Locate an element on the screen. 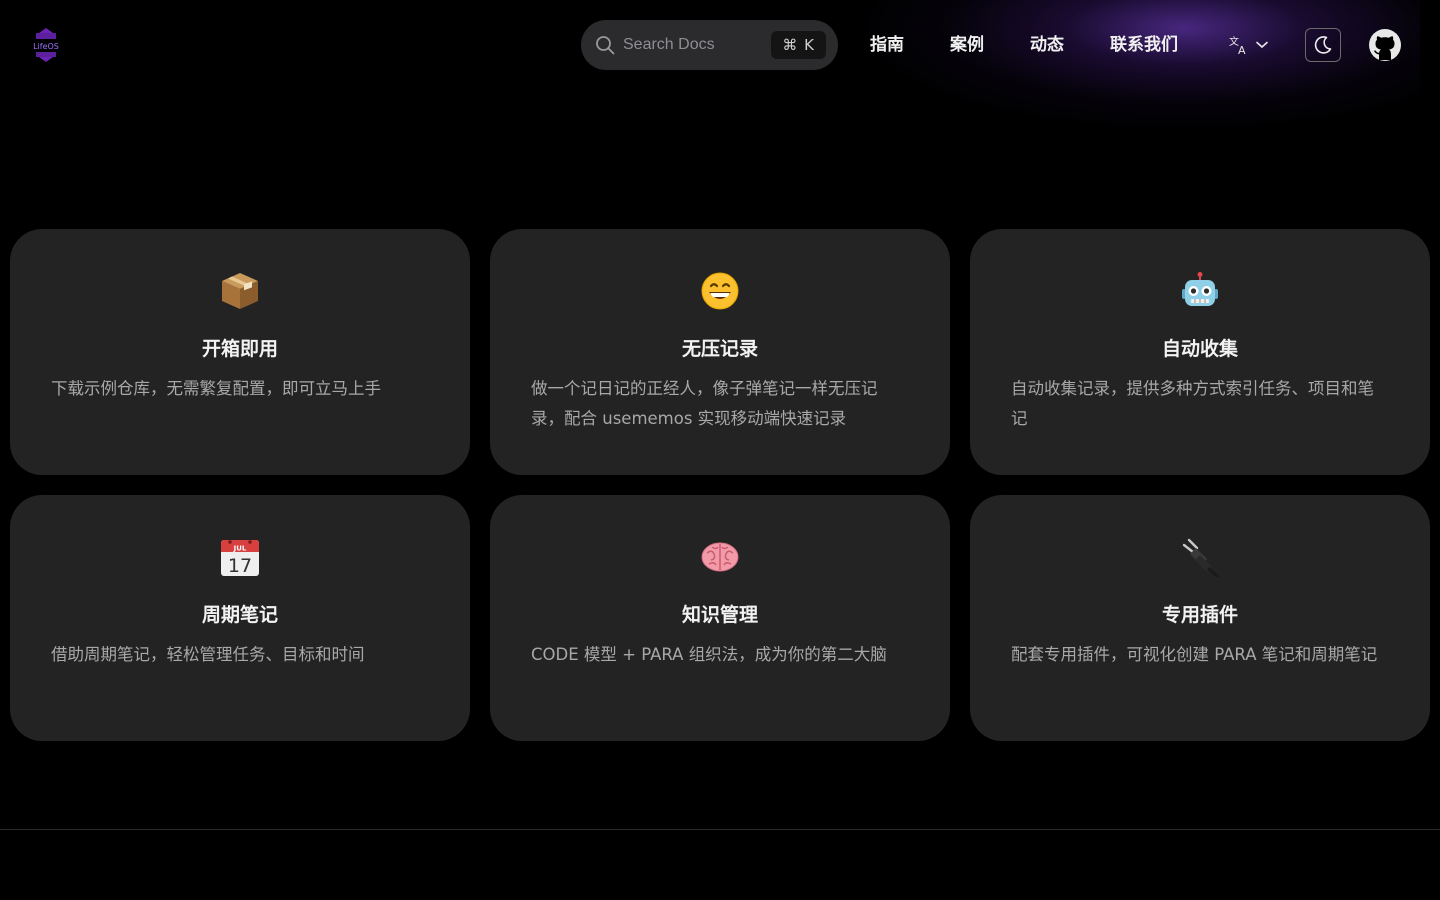 Image resolution: width=1440 pixels, height=900 pixels. feature-title: 开箱即用 is located at coordinates (239, 349).